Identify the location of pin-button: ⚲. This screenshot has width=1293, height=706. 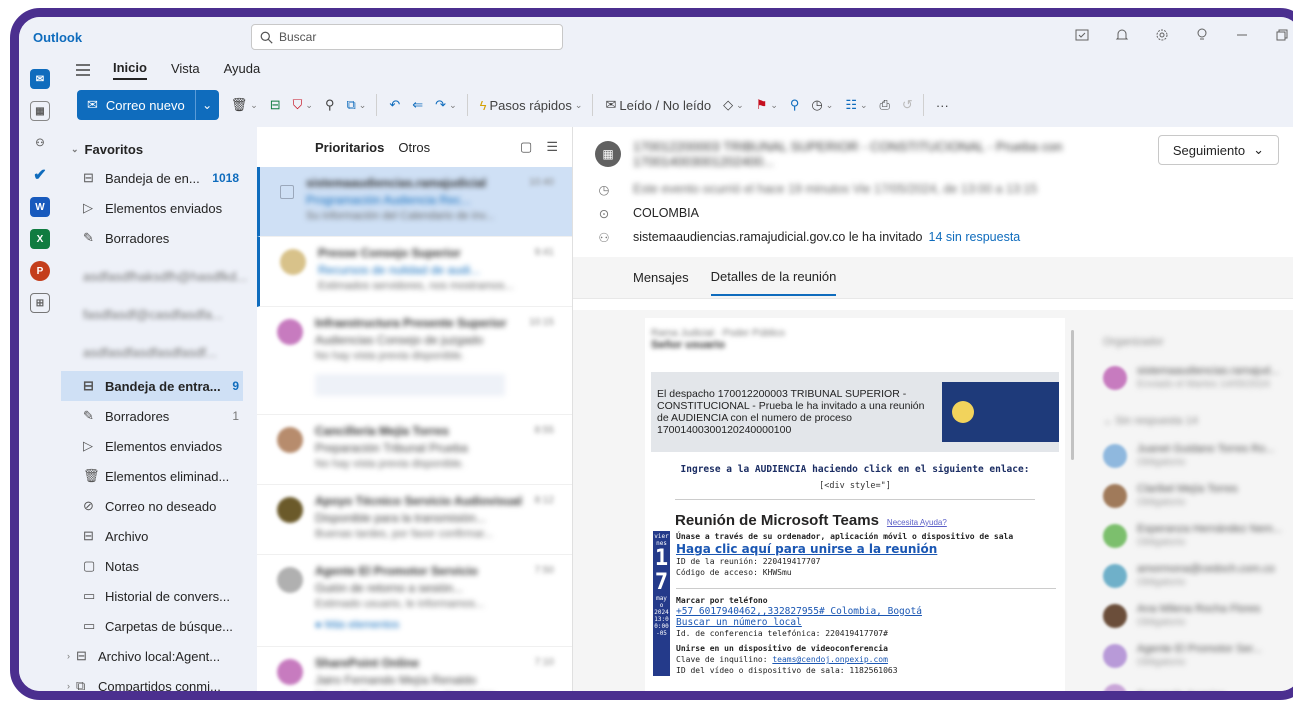
(795, 105).